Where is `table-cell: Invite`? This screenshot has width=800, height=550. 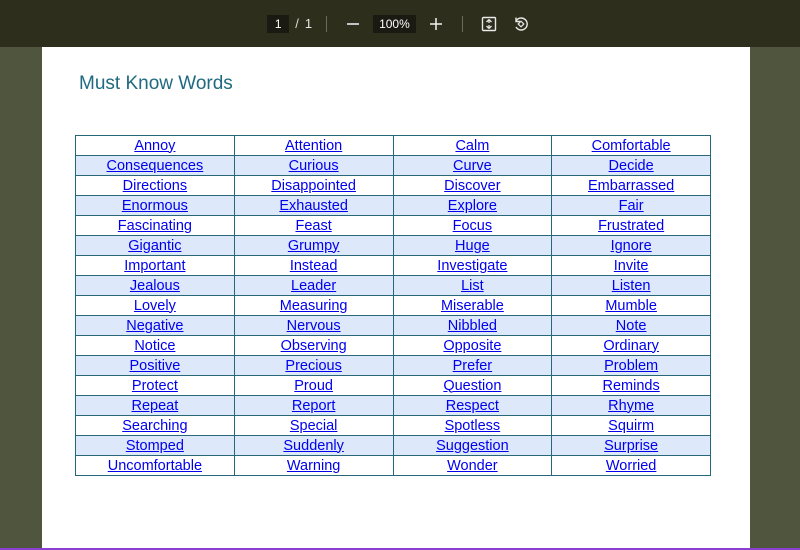 table-cell: Invite is located at coordinates (631, 265).